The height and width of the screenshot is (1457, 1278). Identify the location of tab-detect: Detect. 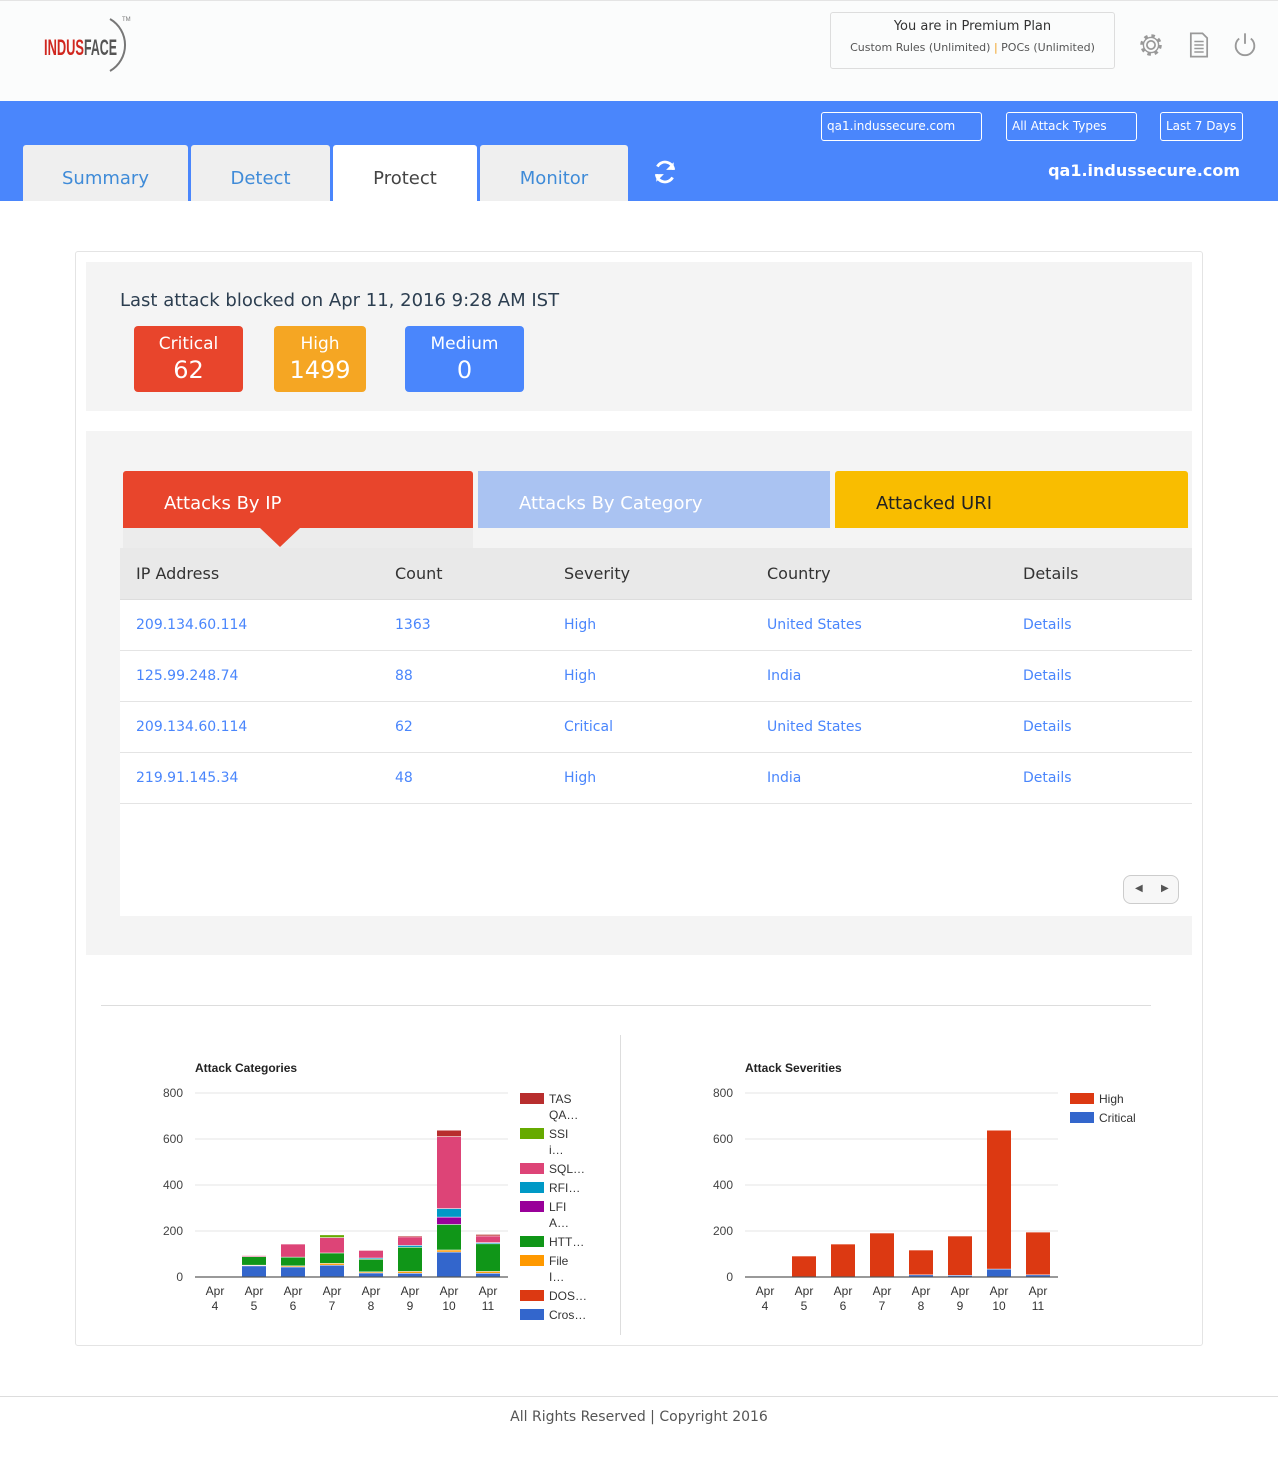
(260, 173).